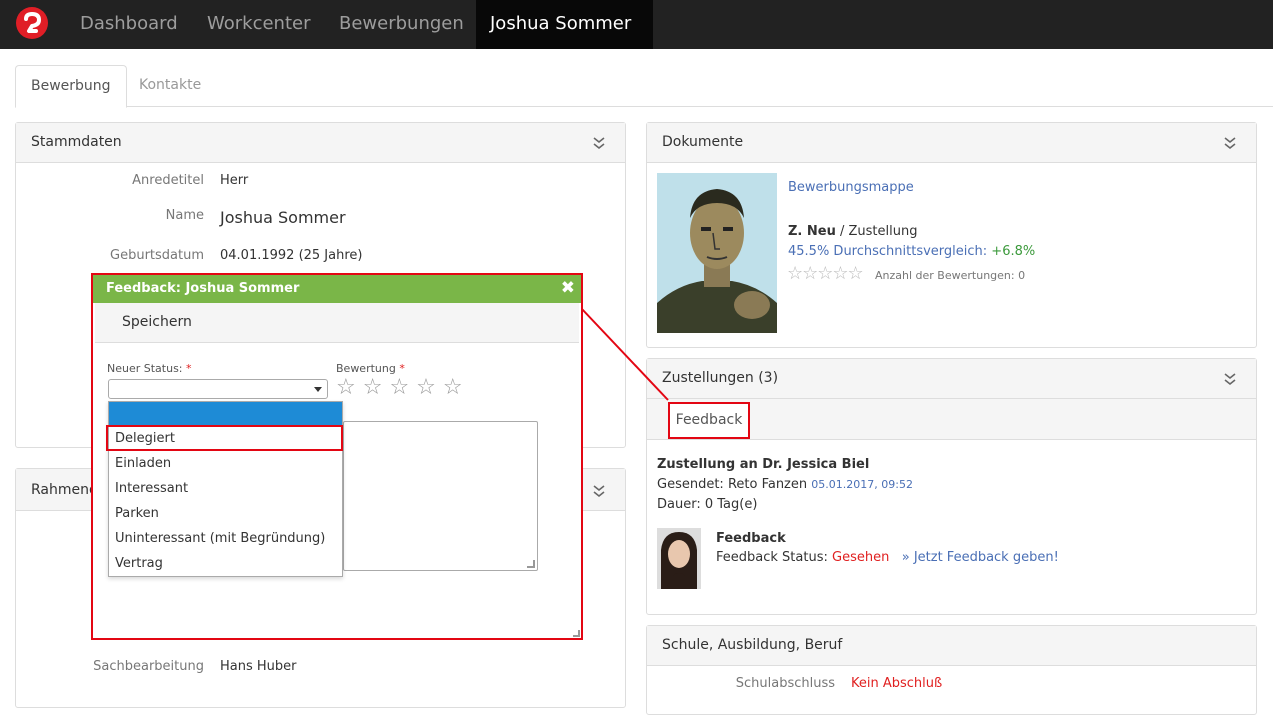  Describe the element at coordinates (337, 323) in the screenshot. I see `dialog-toolbar: Speichern` at that location.